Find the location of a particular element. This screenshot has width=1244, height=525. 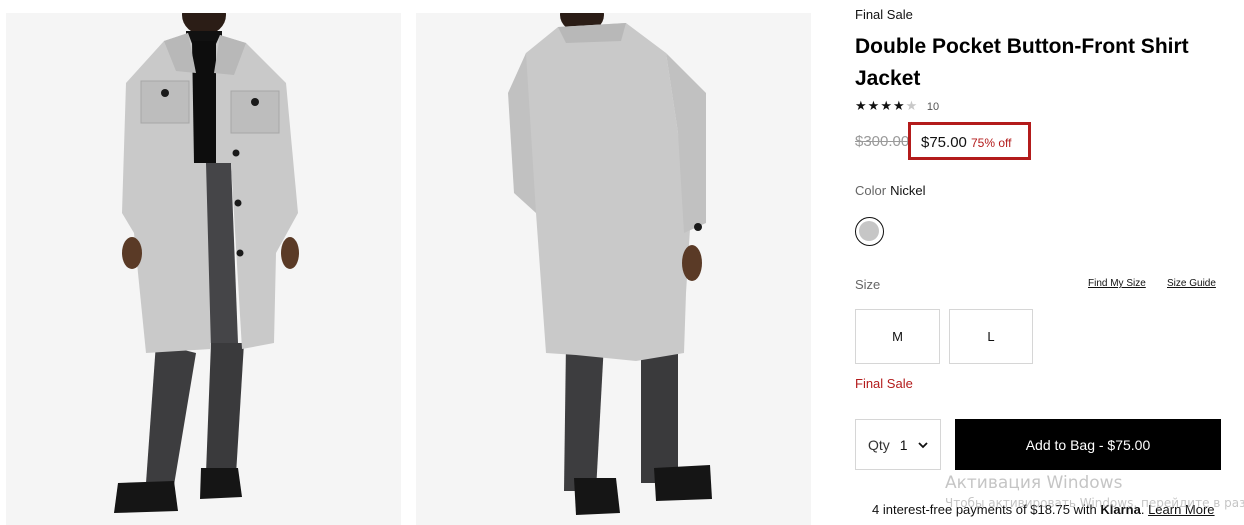

size-label: Size is located at coordinates (868, 284).